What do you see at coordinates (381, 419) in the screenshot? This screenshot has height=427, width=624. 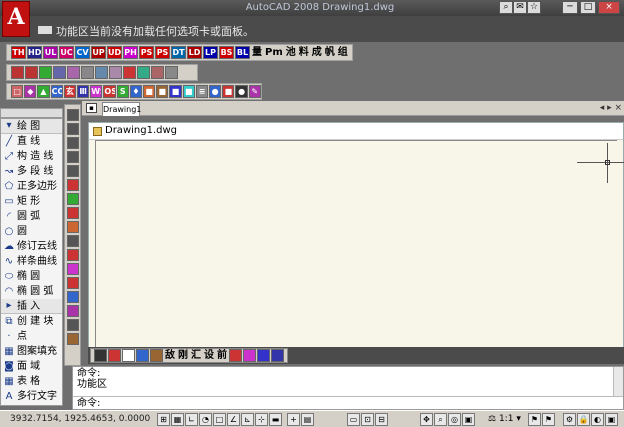 I see `layout2-icon: ⊟` at bounding box center [381, 419].